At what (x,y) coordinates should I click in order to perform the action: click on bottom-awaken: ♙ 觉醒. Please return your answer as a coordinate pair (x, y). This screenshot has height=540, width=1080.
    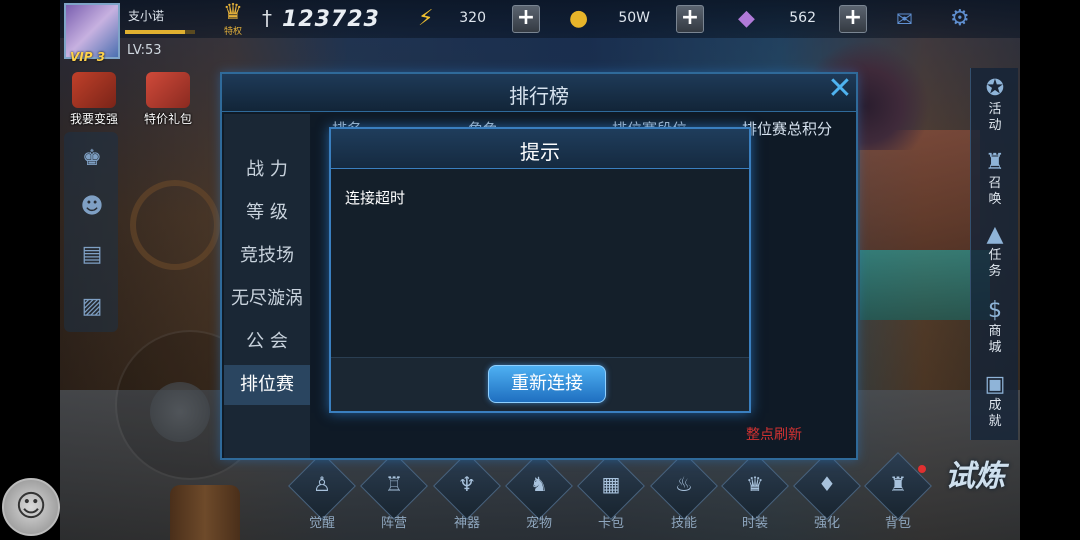
    Looking at the image, I should click on (322, 491).